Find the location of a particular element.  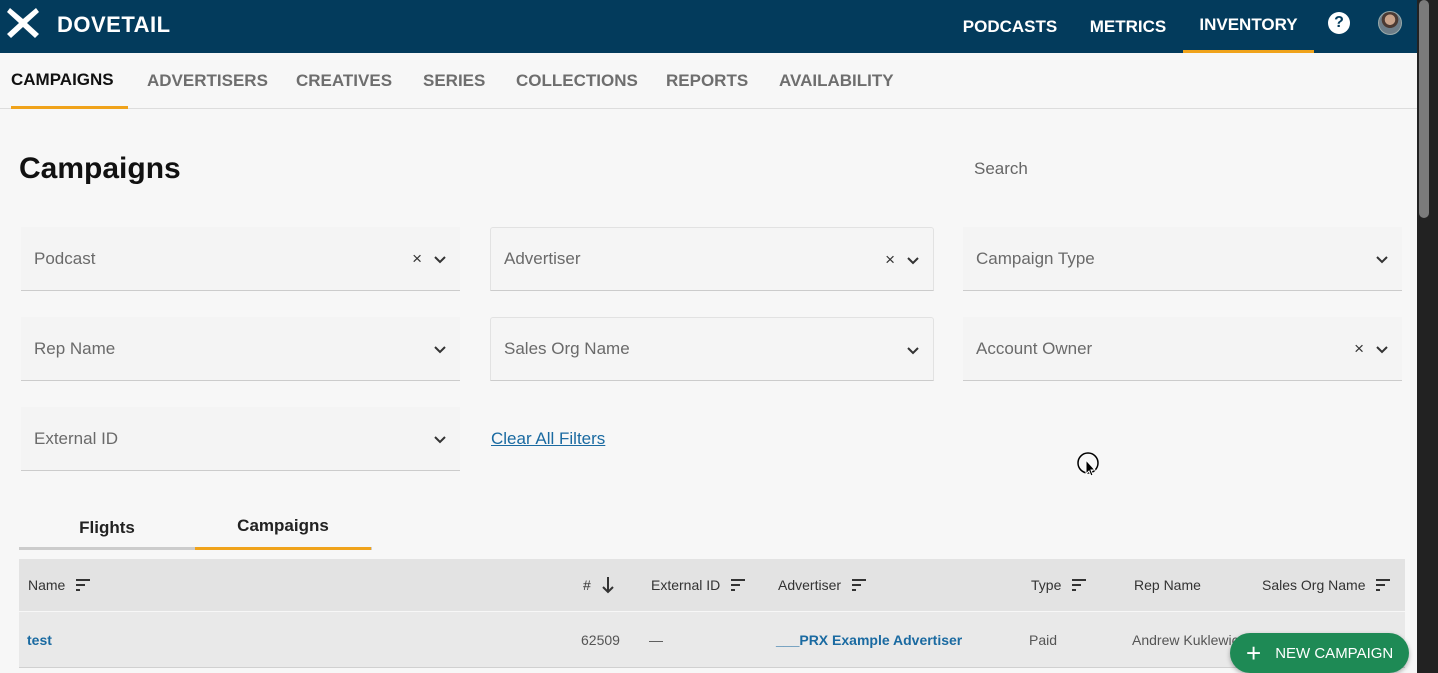

account-owner-filter: Account Owner × is located at coordinates (1182, 349).